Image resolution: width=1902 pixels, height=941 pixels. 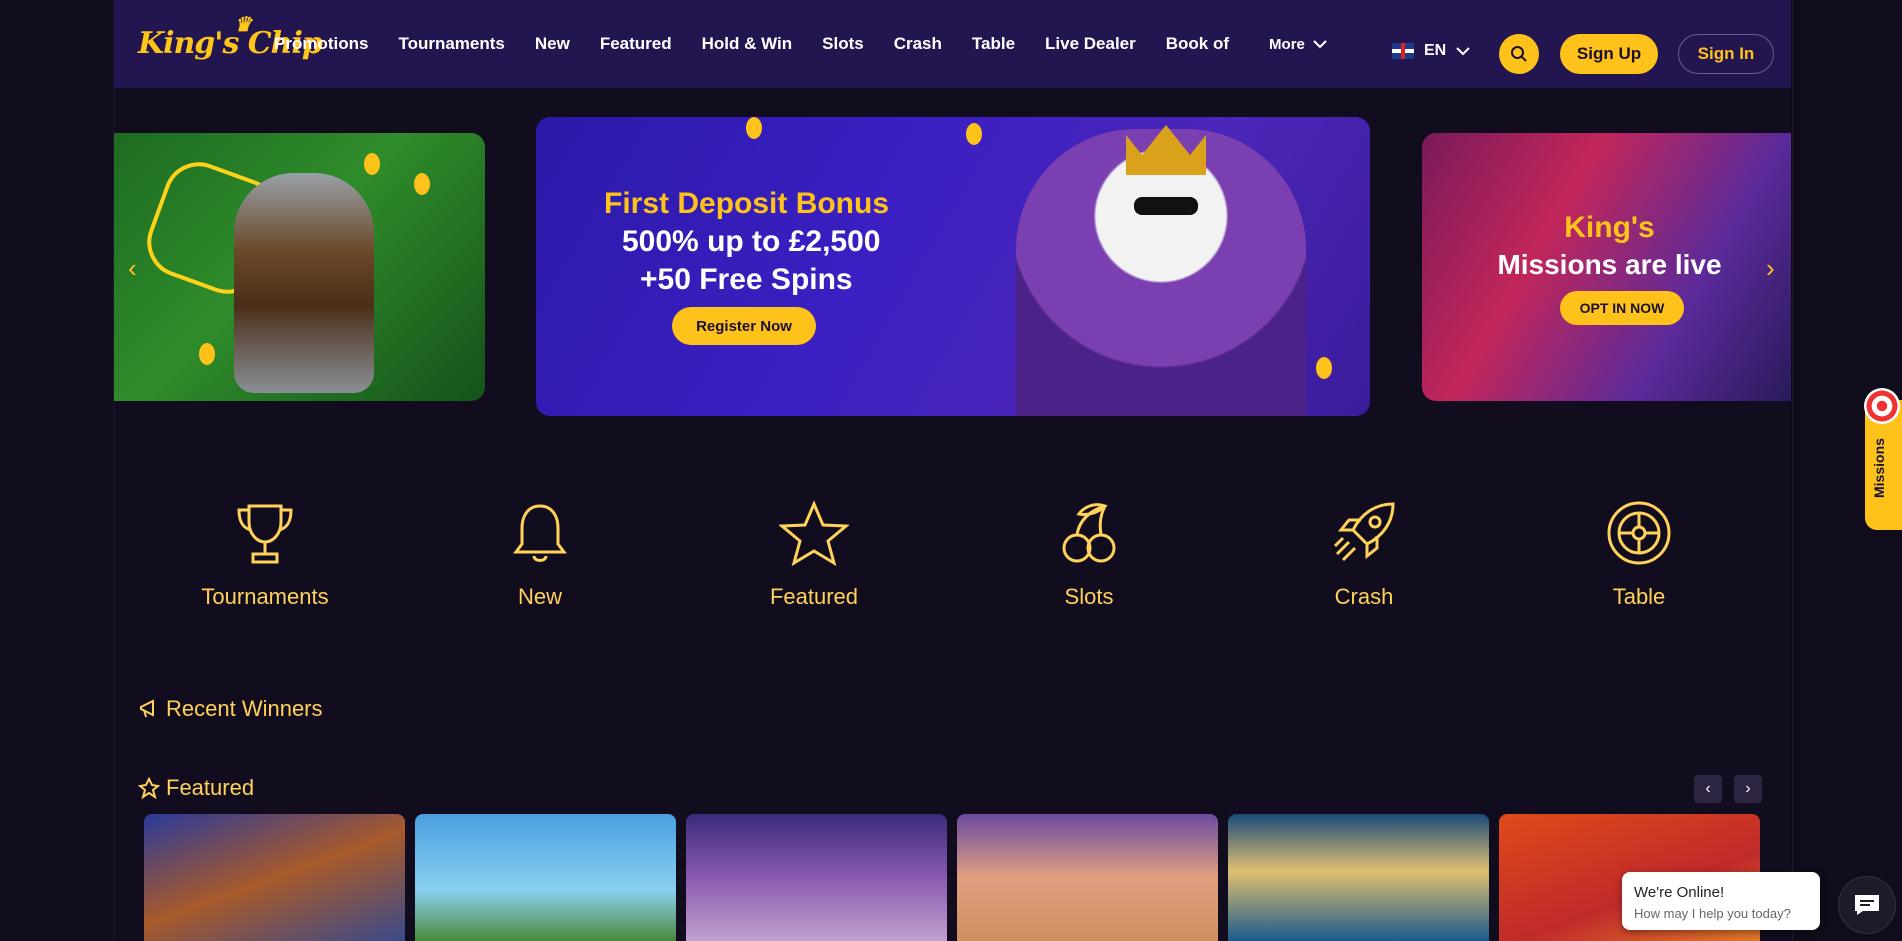 I want to click on nav-item-new: New, so click(x=552, y=44).